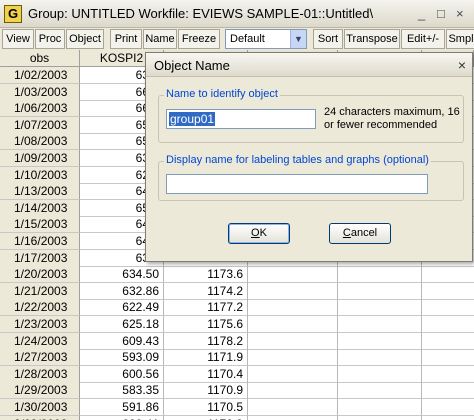 The height and width of the screenshot is (420, 474). I want to click on minimize-icon: _, so click(421, 14).